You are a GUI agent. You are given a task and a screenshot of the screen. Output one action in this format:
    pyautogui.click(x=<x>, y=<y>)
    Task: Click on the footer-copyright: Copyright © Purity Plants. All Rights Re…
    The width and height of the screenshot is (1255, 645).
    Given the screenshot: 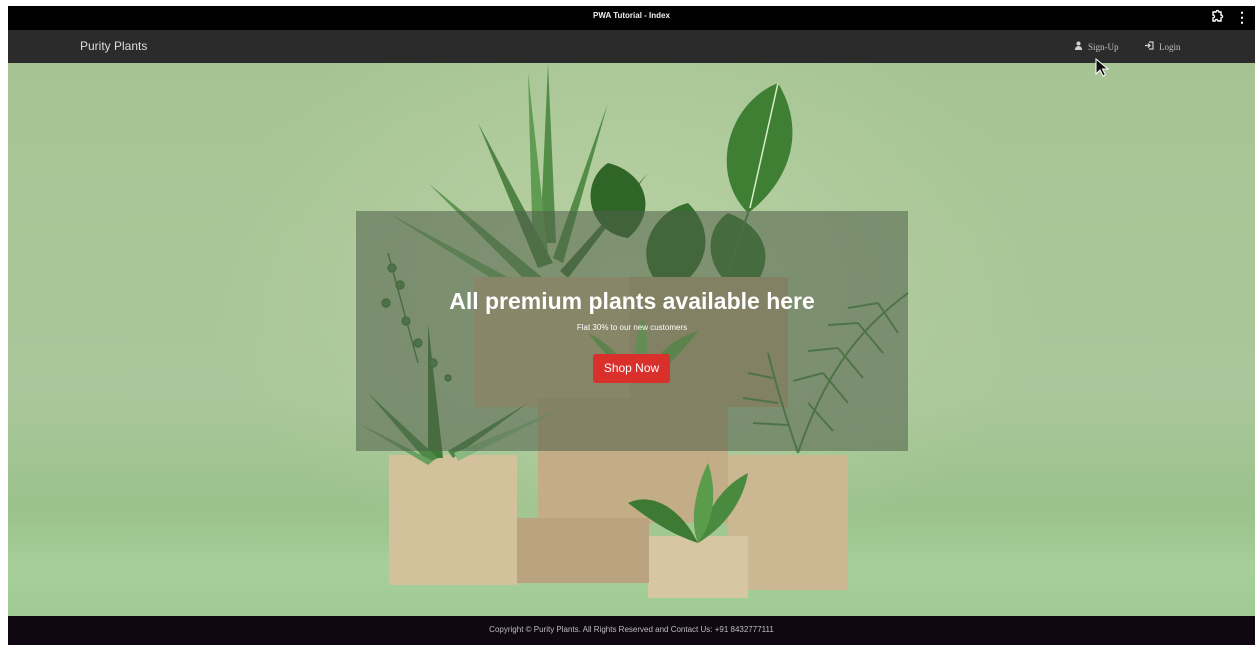 What is the action you would take?
    pyautogui.click(x=631, y=629)
    